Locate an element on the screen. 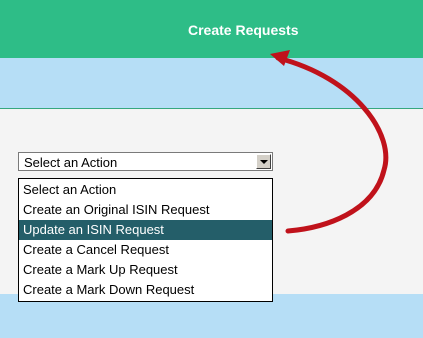  dropdown-option-create-mark-down: Create a Mark Down Request is located at coordinates (145, 290).